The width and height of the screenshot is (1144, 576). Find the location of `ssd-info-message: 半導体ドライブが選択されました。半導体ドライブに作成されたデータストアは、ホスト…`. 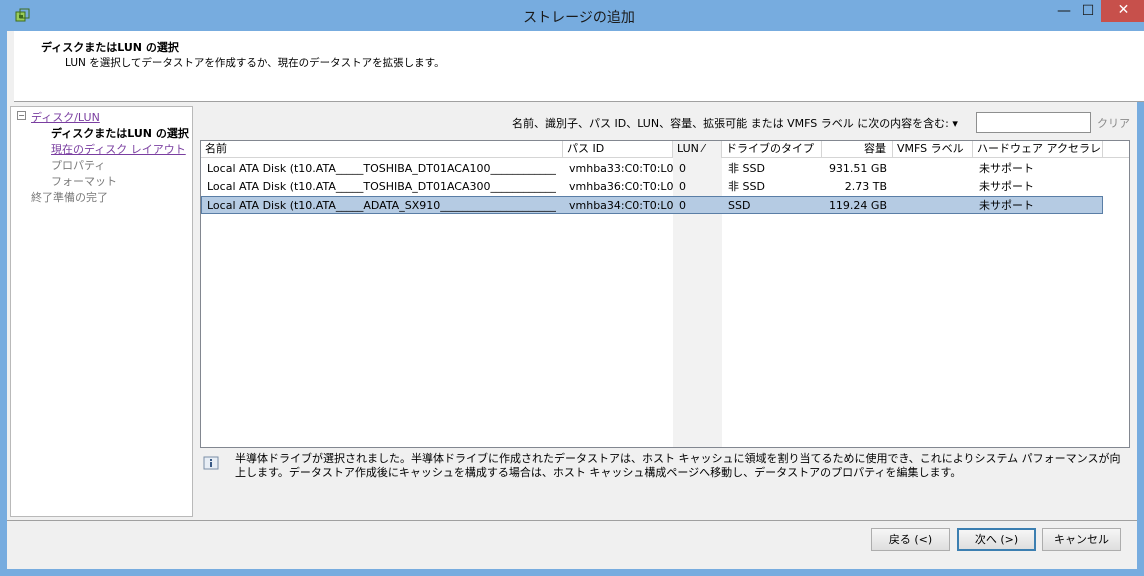

ssd-info-message: 半導体ドライブが選択されました。半導体ドライブに作成されたデータストアは、ホスト… is located at coordinates (678, 465).